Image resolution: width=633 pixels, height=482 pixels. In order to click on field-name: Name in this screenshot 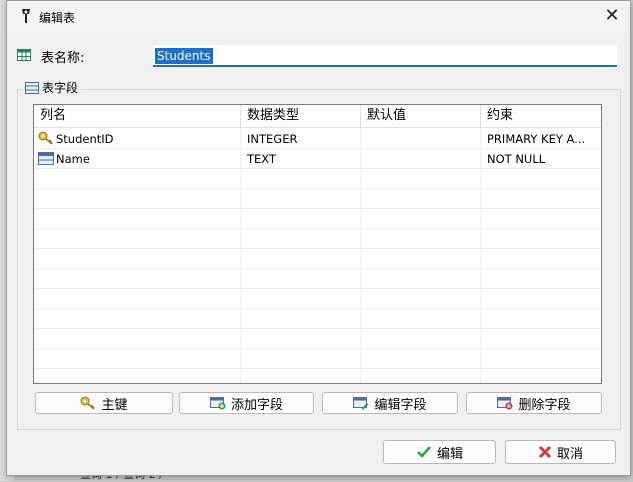, I will do `click(73, 159)`.